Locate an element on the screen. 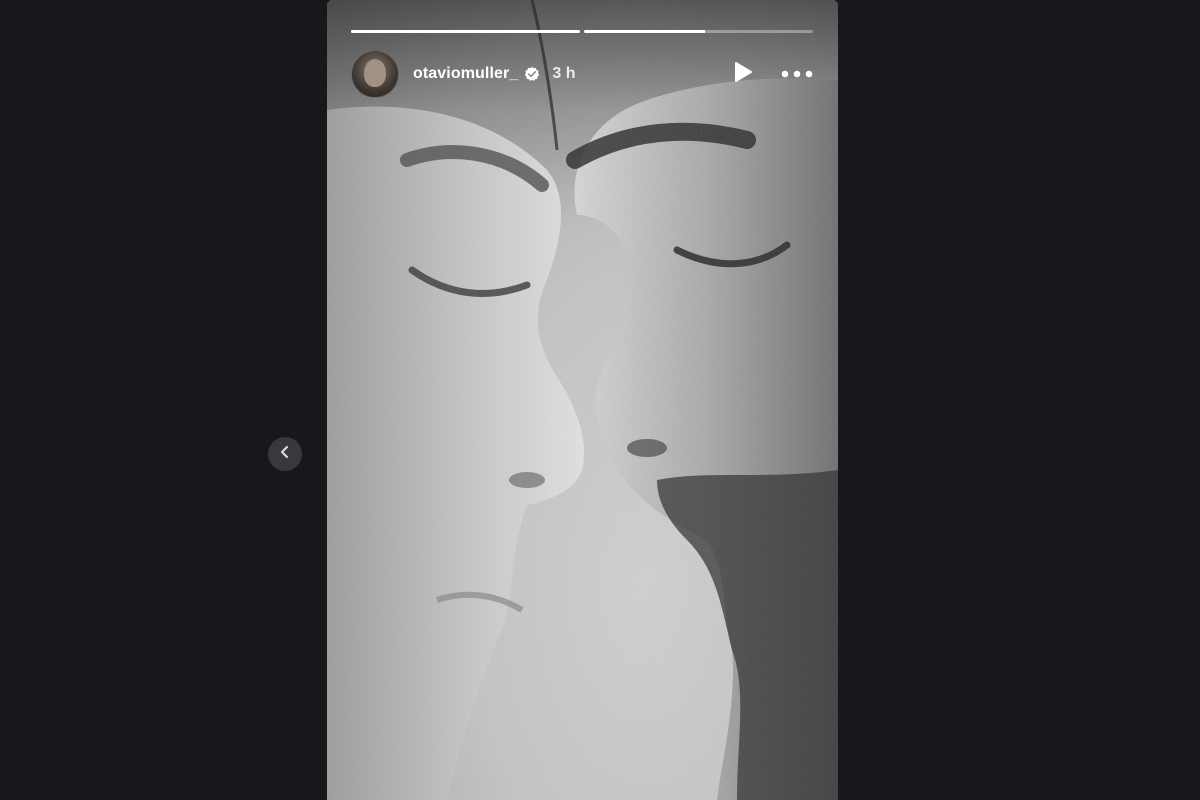  story-header: otaviomuller_ 3 h is located at coordinates (582, 74).